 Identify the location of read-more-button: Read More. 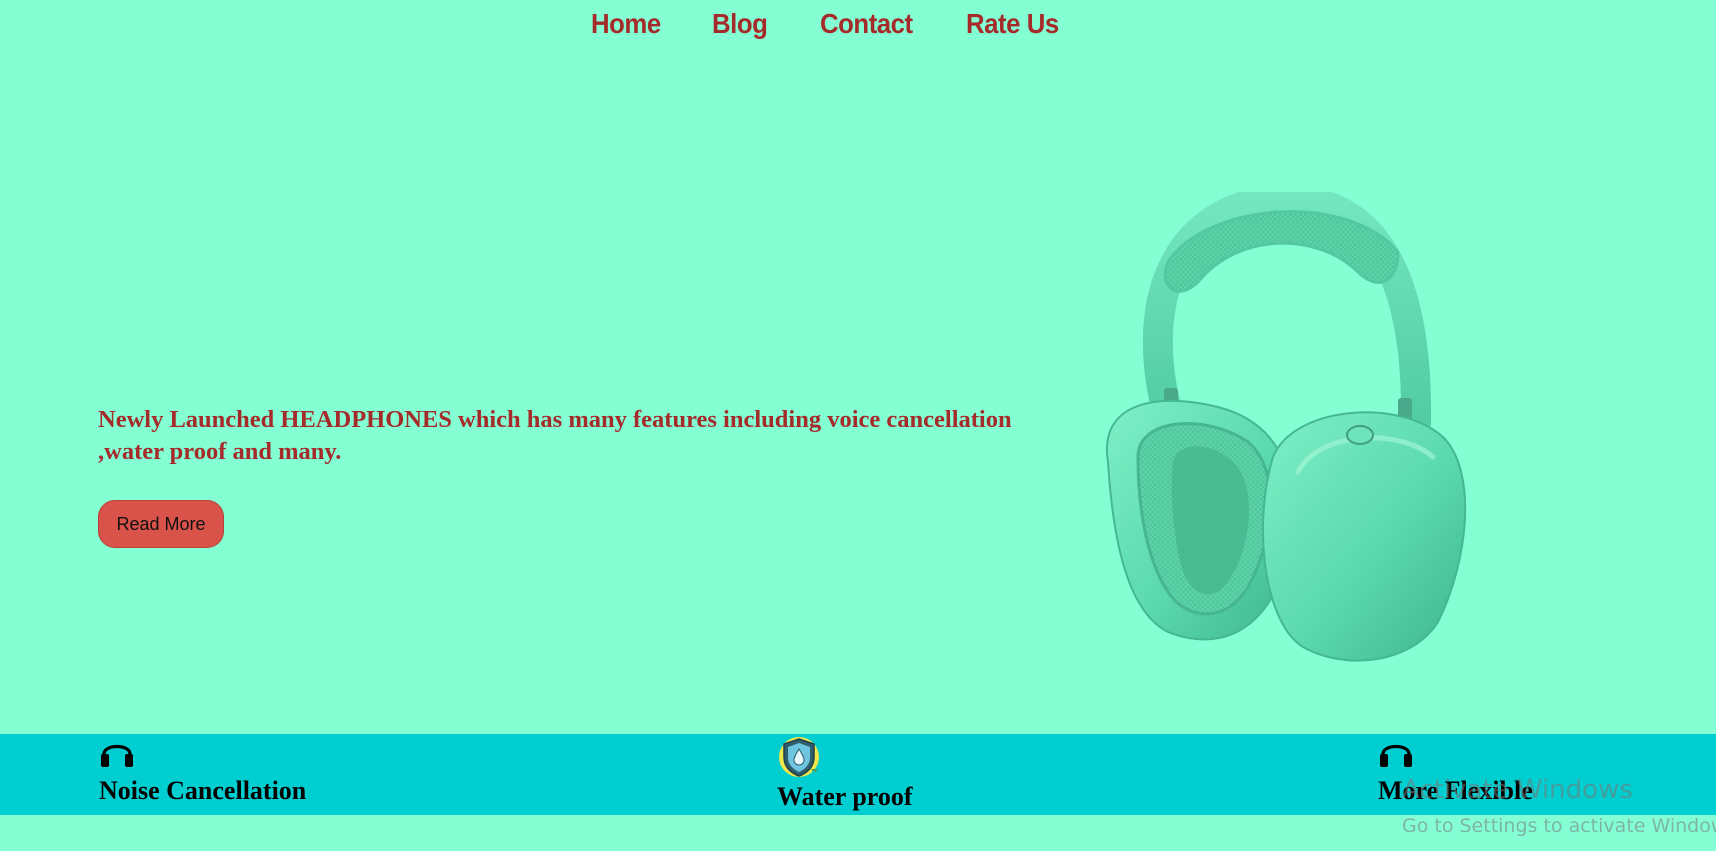
(161, 524).